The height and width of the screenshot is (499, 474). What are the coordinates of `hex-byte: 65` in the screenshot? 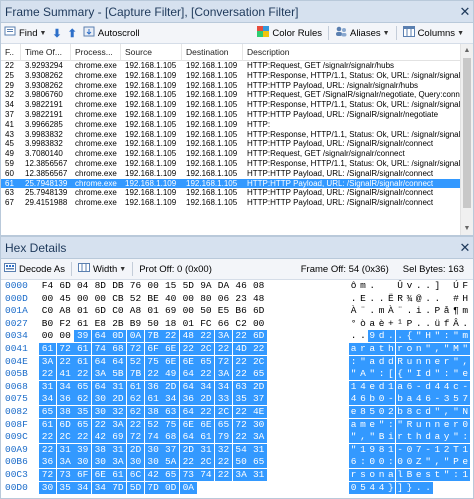 It's located at (83, 386).